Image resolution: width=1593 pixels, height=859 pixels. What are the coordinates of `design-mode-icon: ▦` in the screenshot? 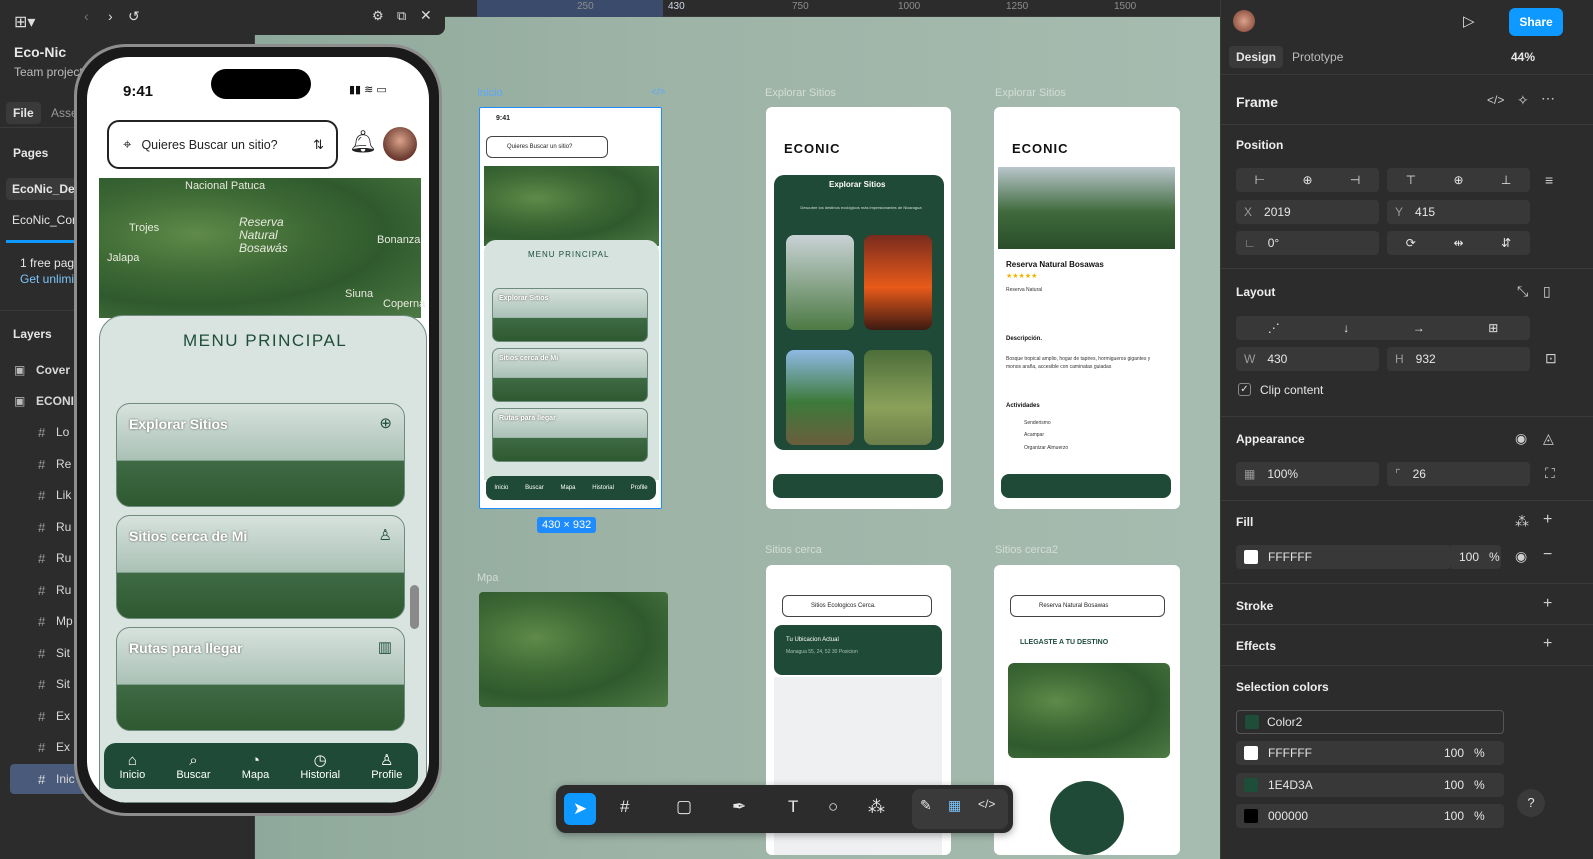 It's located at (954, 805).